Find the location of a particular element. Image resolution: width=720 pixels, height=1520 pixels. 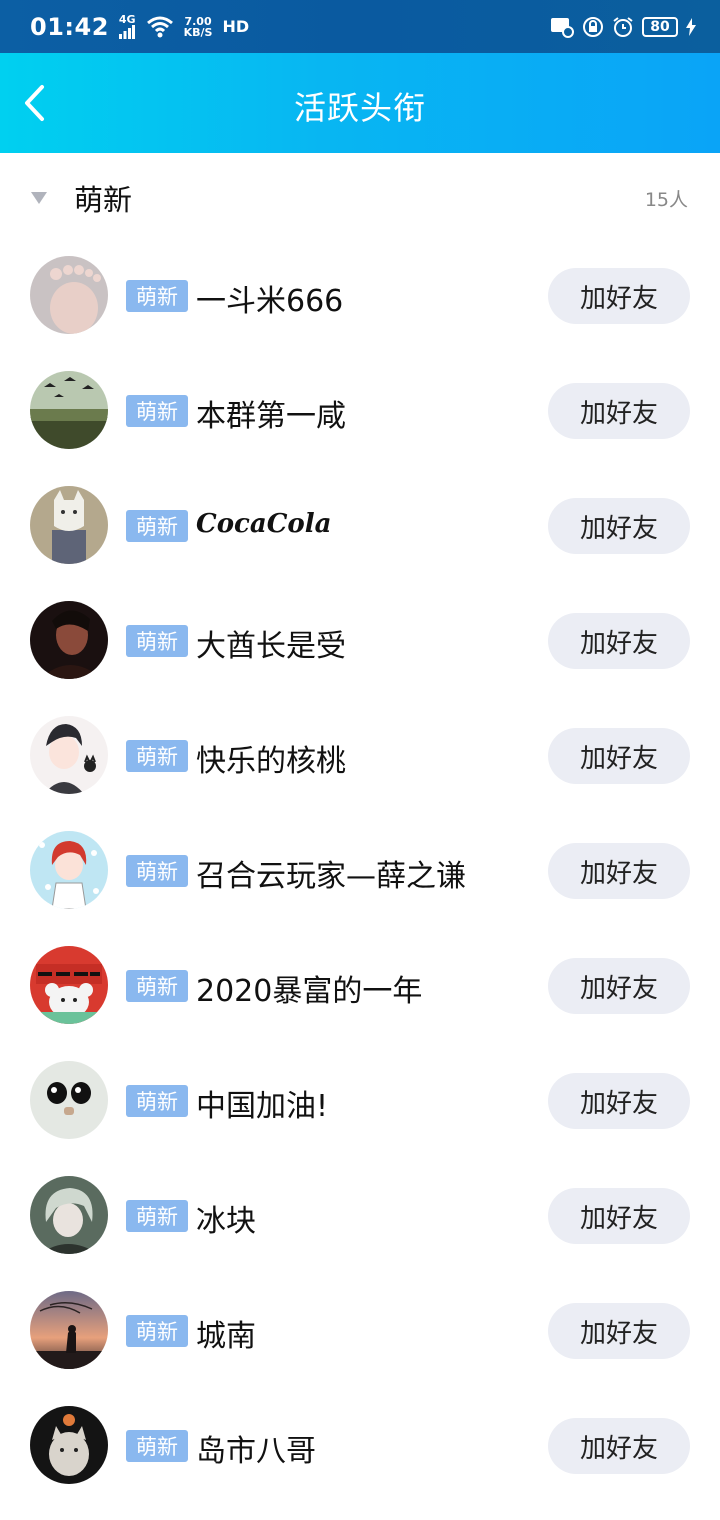

network-speed: 7.00 KB/S is located at coordinates (198, 27).